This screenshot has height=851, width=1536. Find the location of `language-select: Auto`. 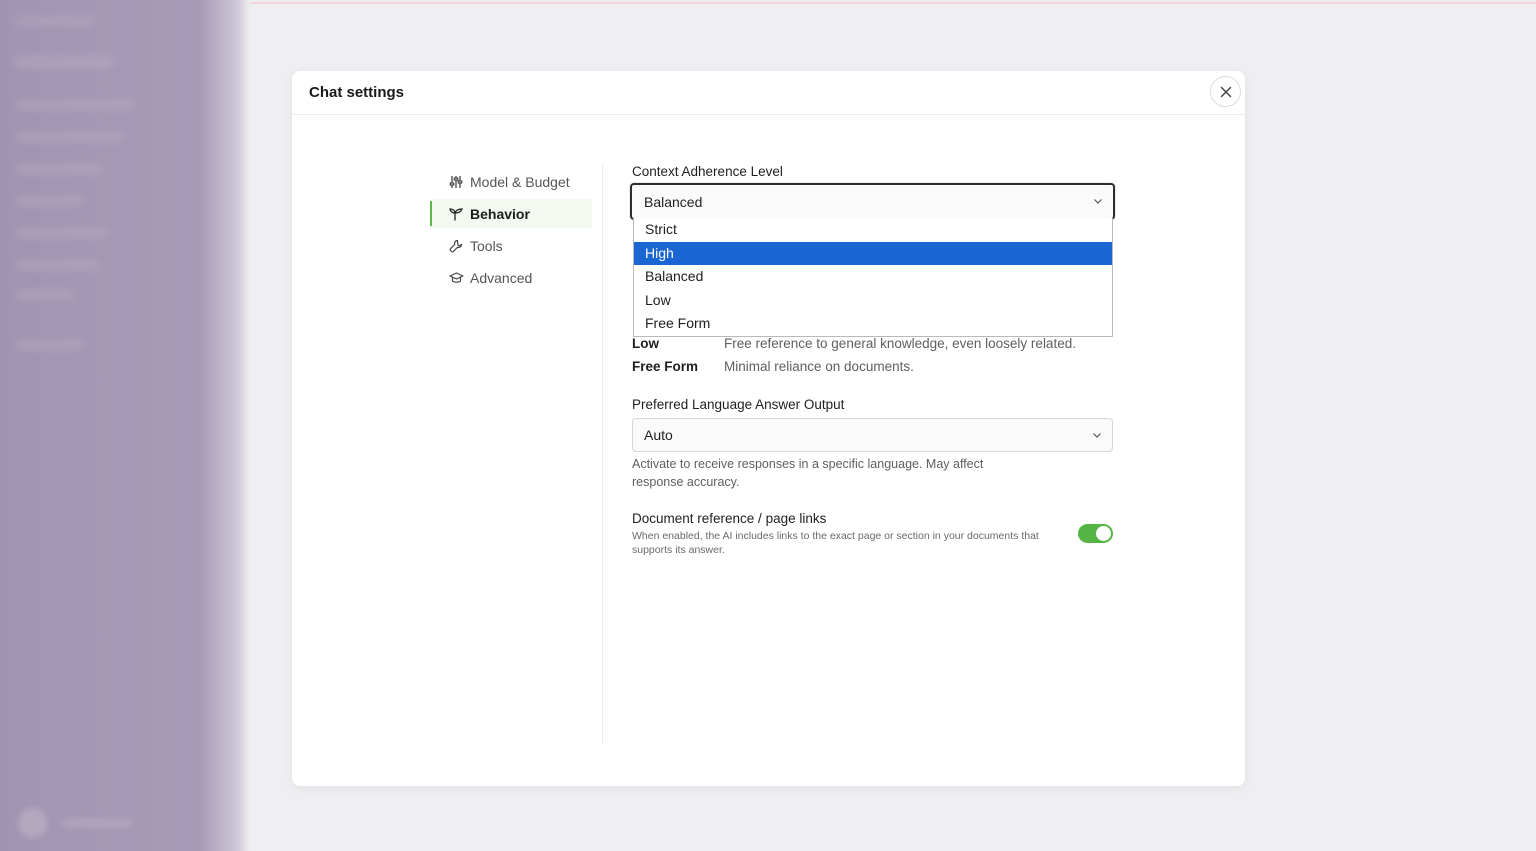

language-select: Auto is located at coordinates (872, 435).